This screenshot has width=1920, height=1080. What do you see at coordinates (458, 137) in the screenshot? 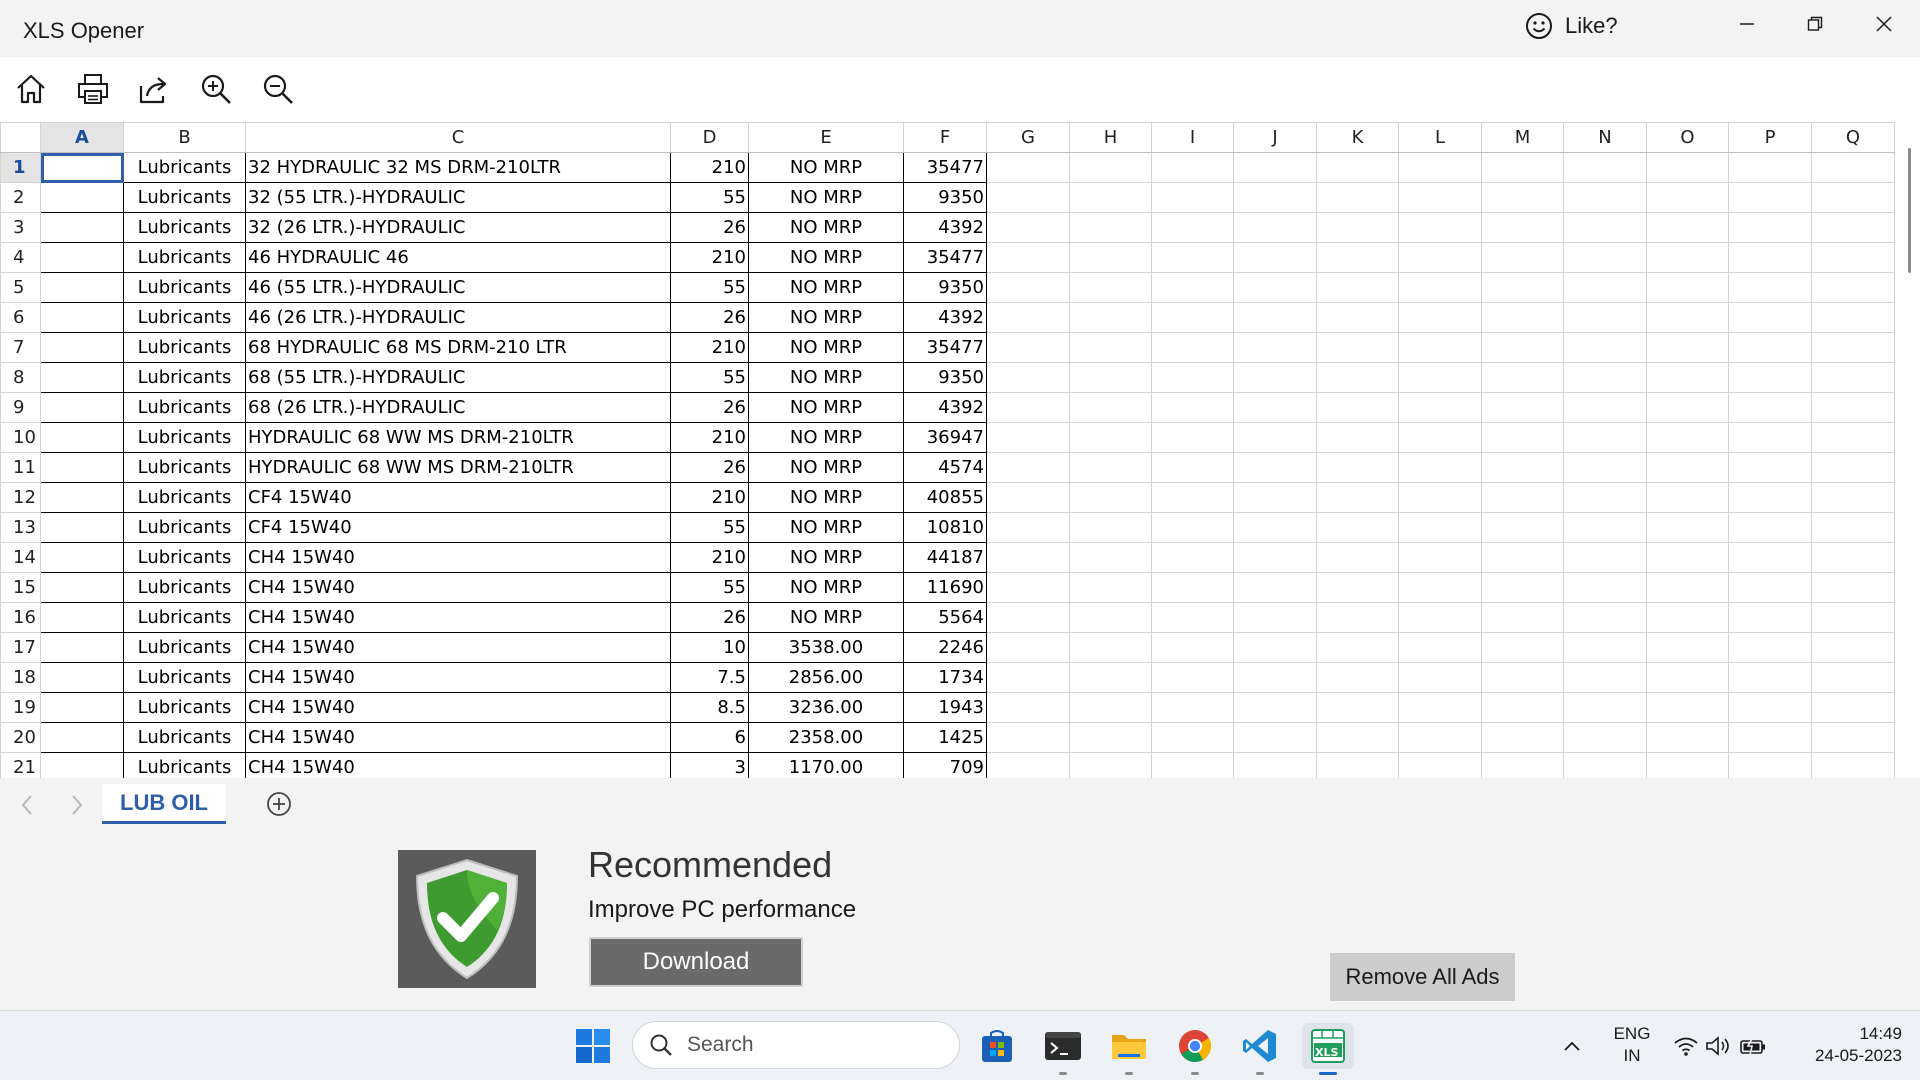
I see `column-header-c: C` at bounding box center [458, 137].